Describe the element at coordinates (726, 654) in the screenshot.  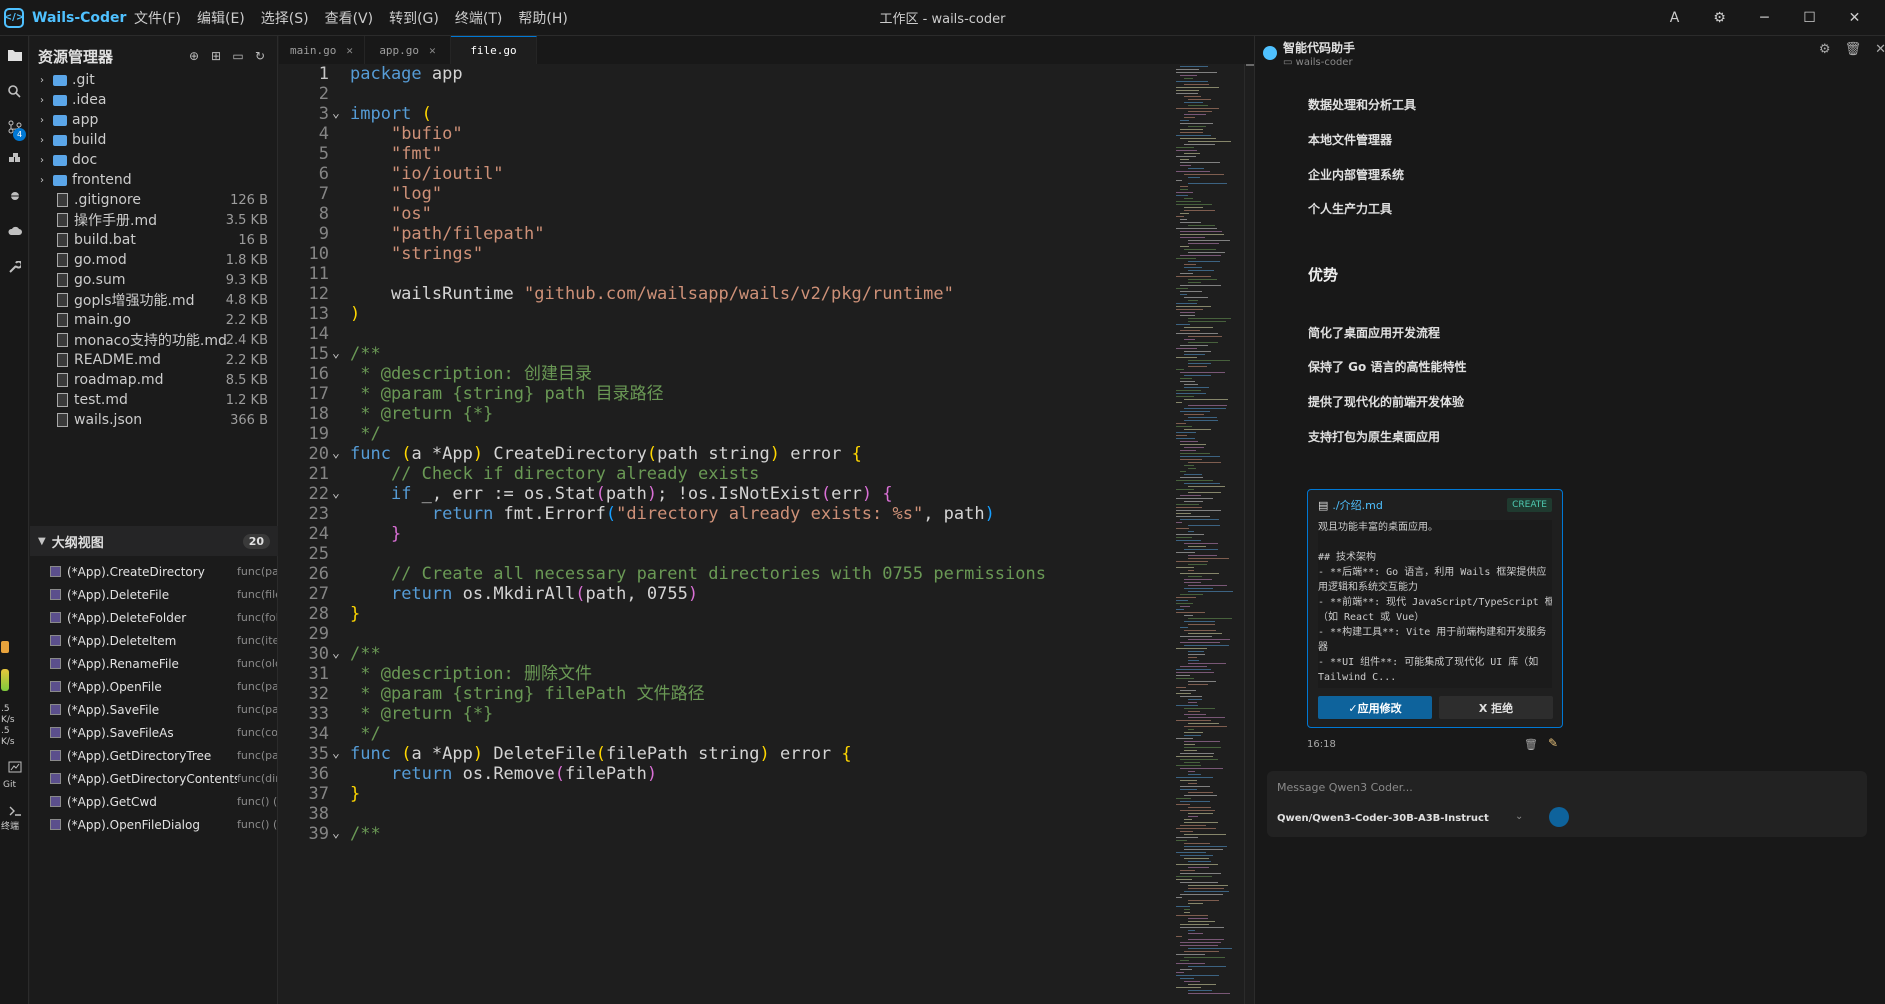
I see `code-line: 30 ⌄ /**` at that location.